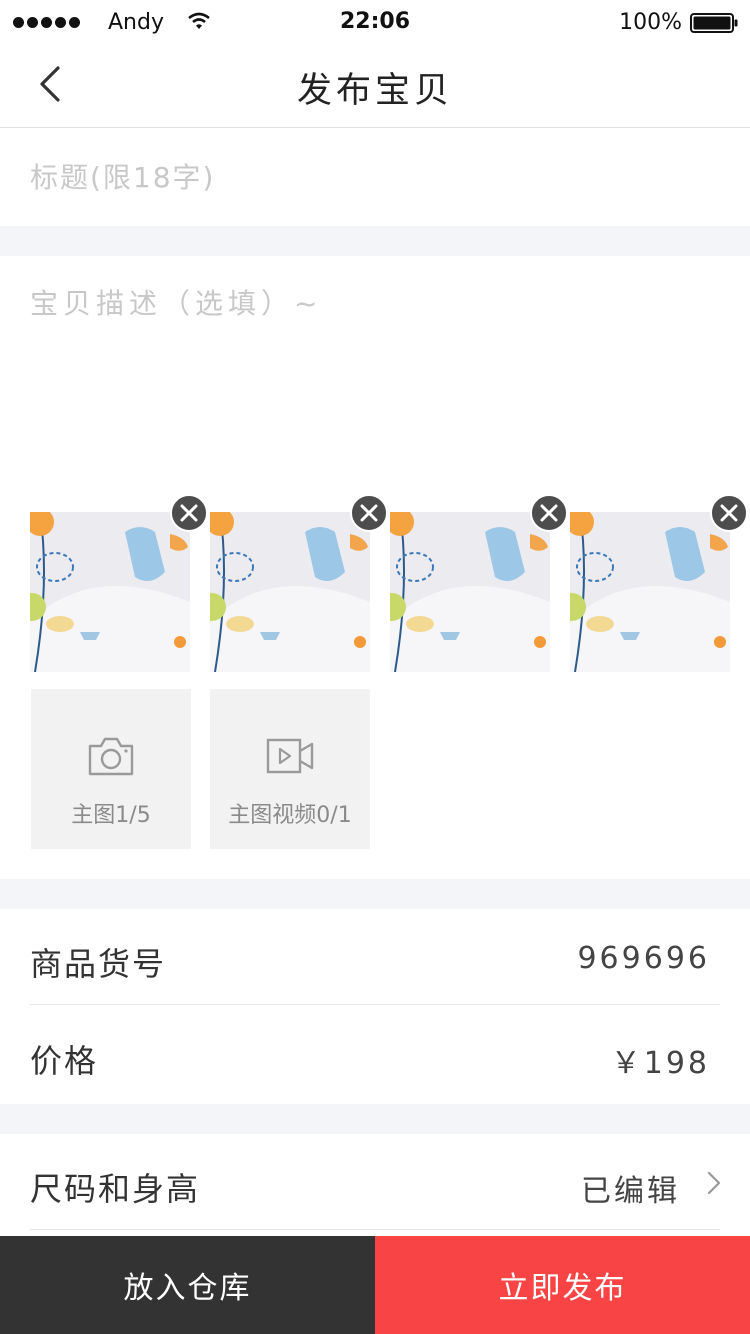 The image size is (750, 1334). What do you see at coordinates (375, 1054) in the screenshot?
I see `price-row: 价格 ￥198` at bounding box center [375, 1054].